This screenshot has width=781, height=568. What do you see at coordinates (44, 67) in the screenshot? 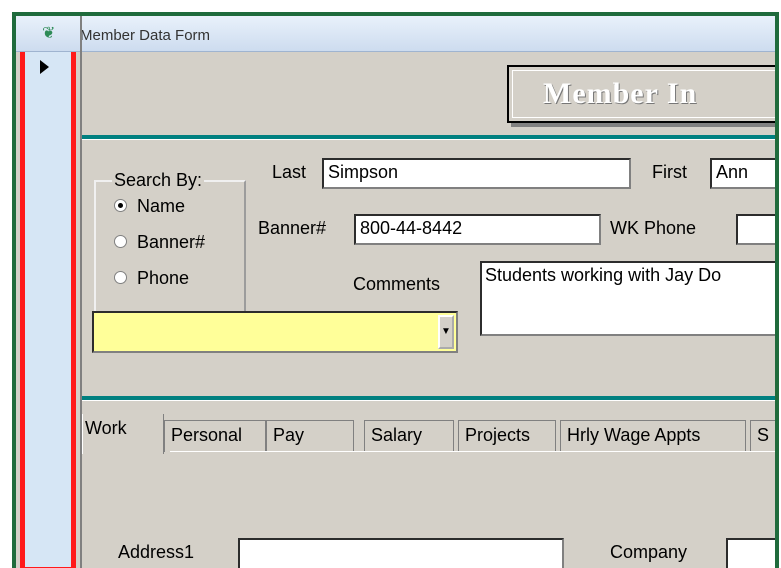
I see `current-record-arrow-icon` at bounding box center [44, 67].